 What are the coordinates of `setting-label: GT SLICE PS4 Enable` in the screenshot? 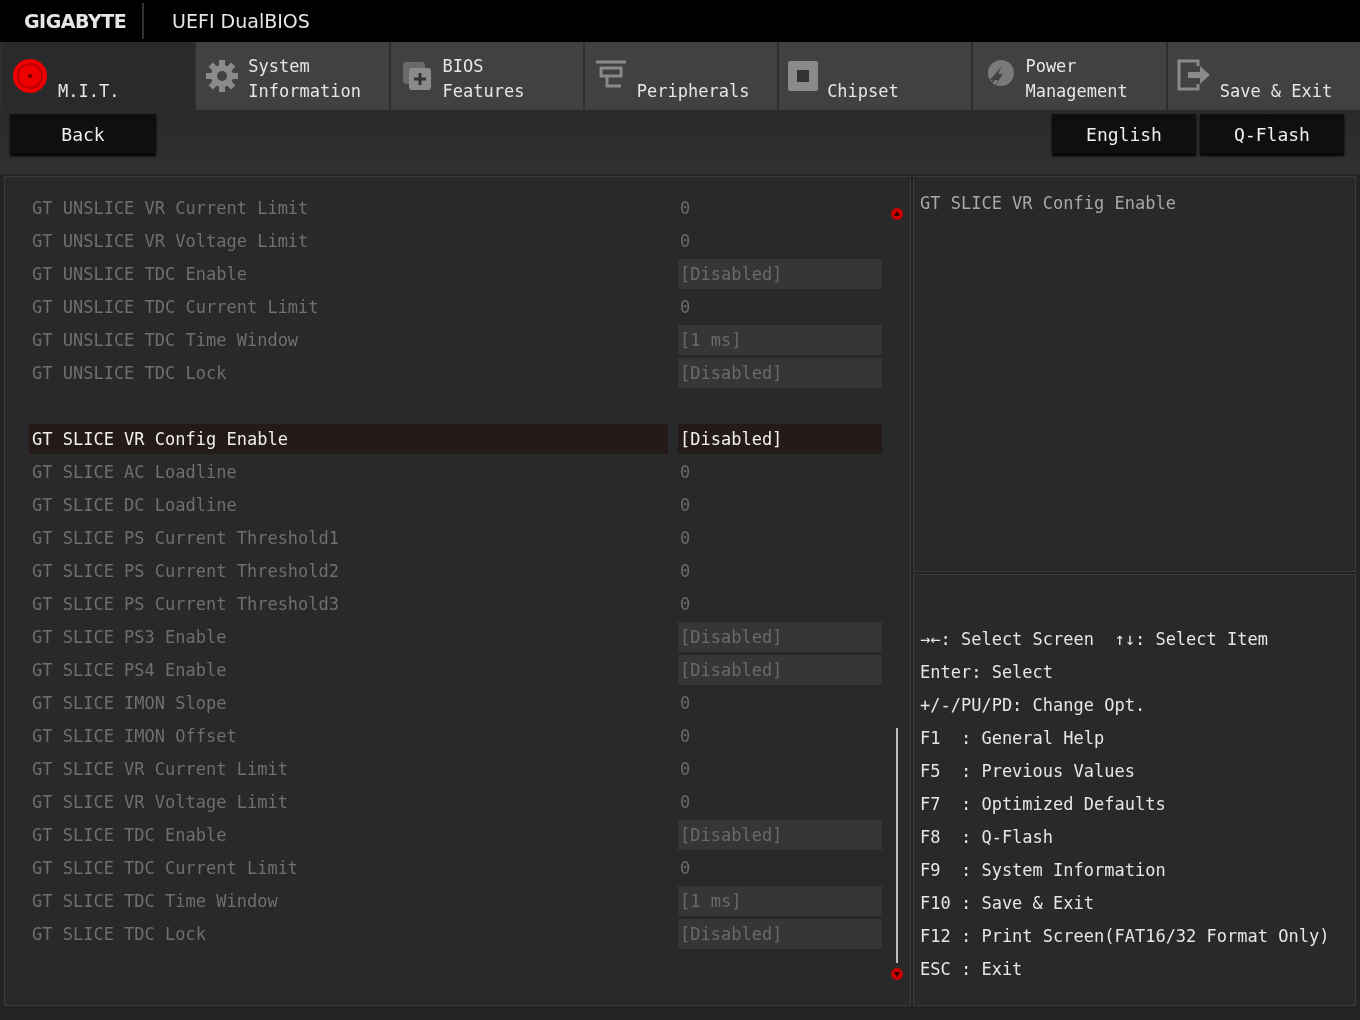 It's located at (348, 669).